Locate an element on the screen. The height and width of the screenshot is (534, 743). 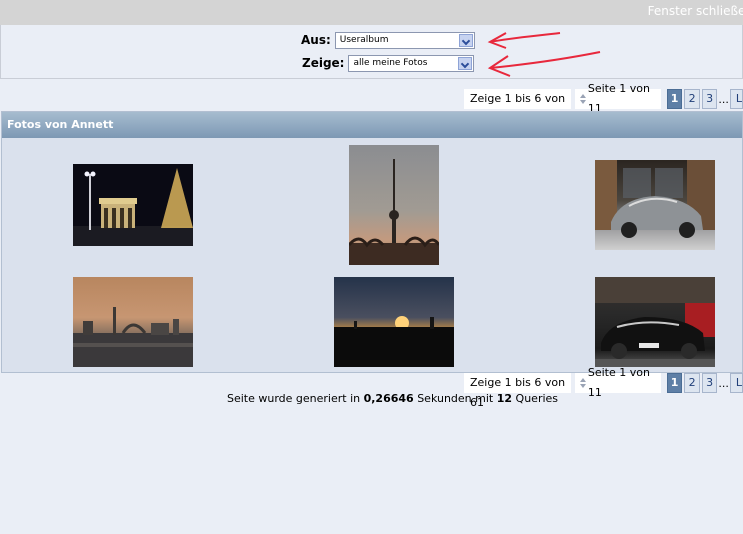
aus-label: Aus: is located at coordinates (316, 40).